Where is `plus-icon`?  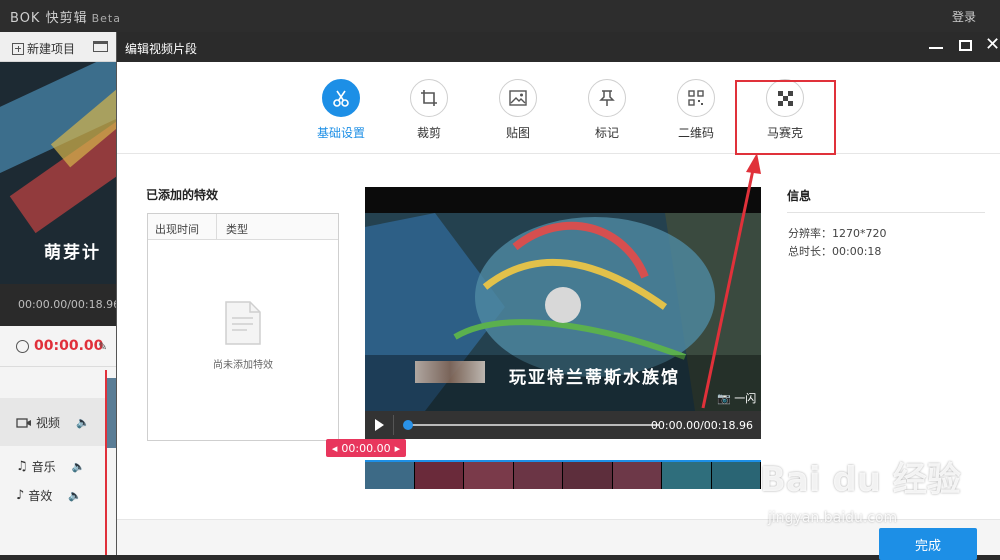
plus-icon is located at coordinates (18, 48).